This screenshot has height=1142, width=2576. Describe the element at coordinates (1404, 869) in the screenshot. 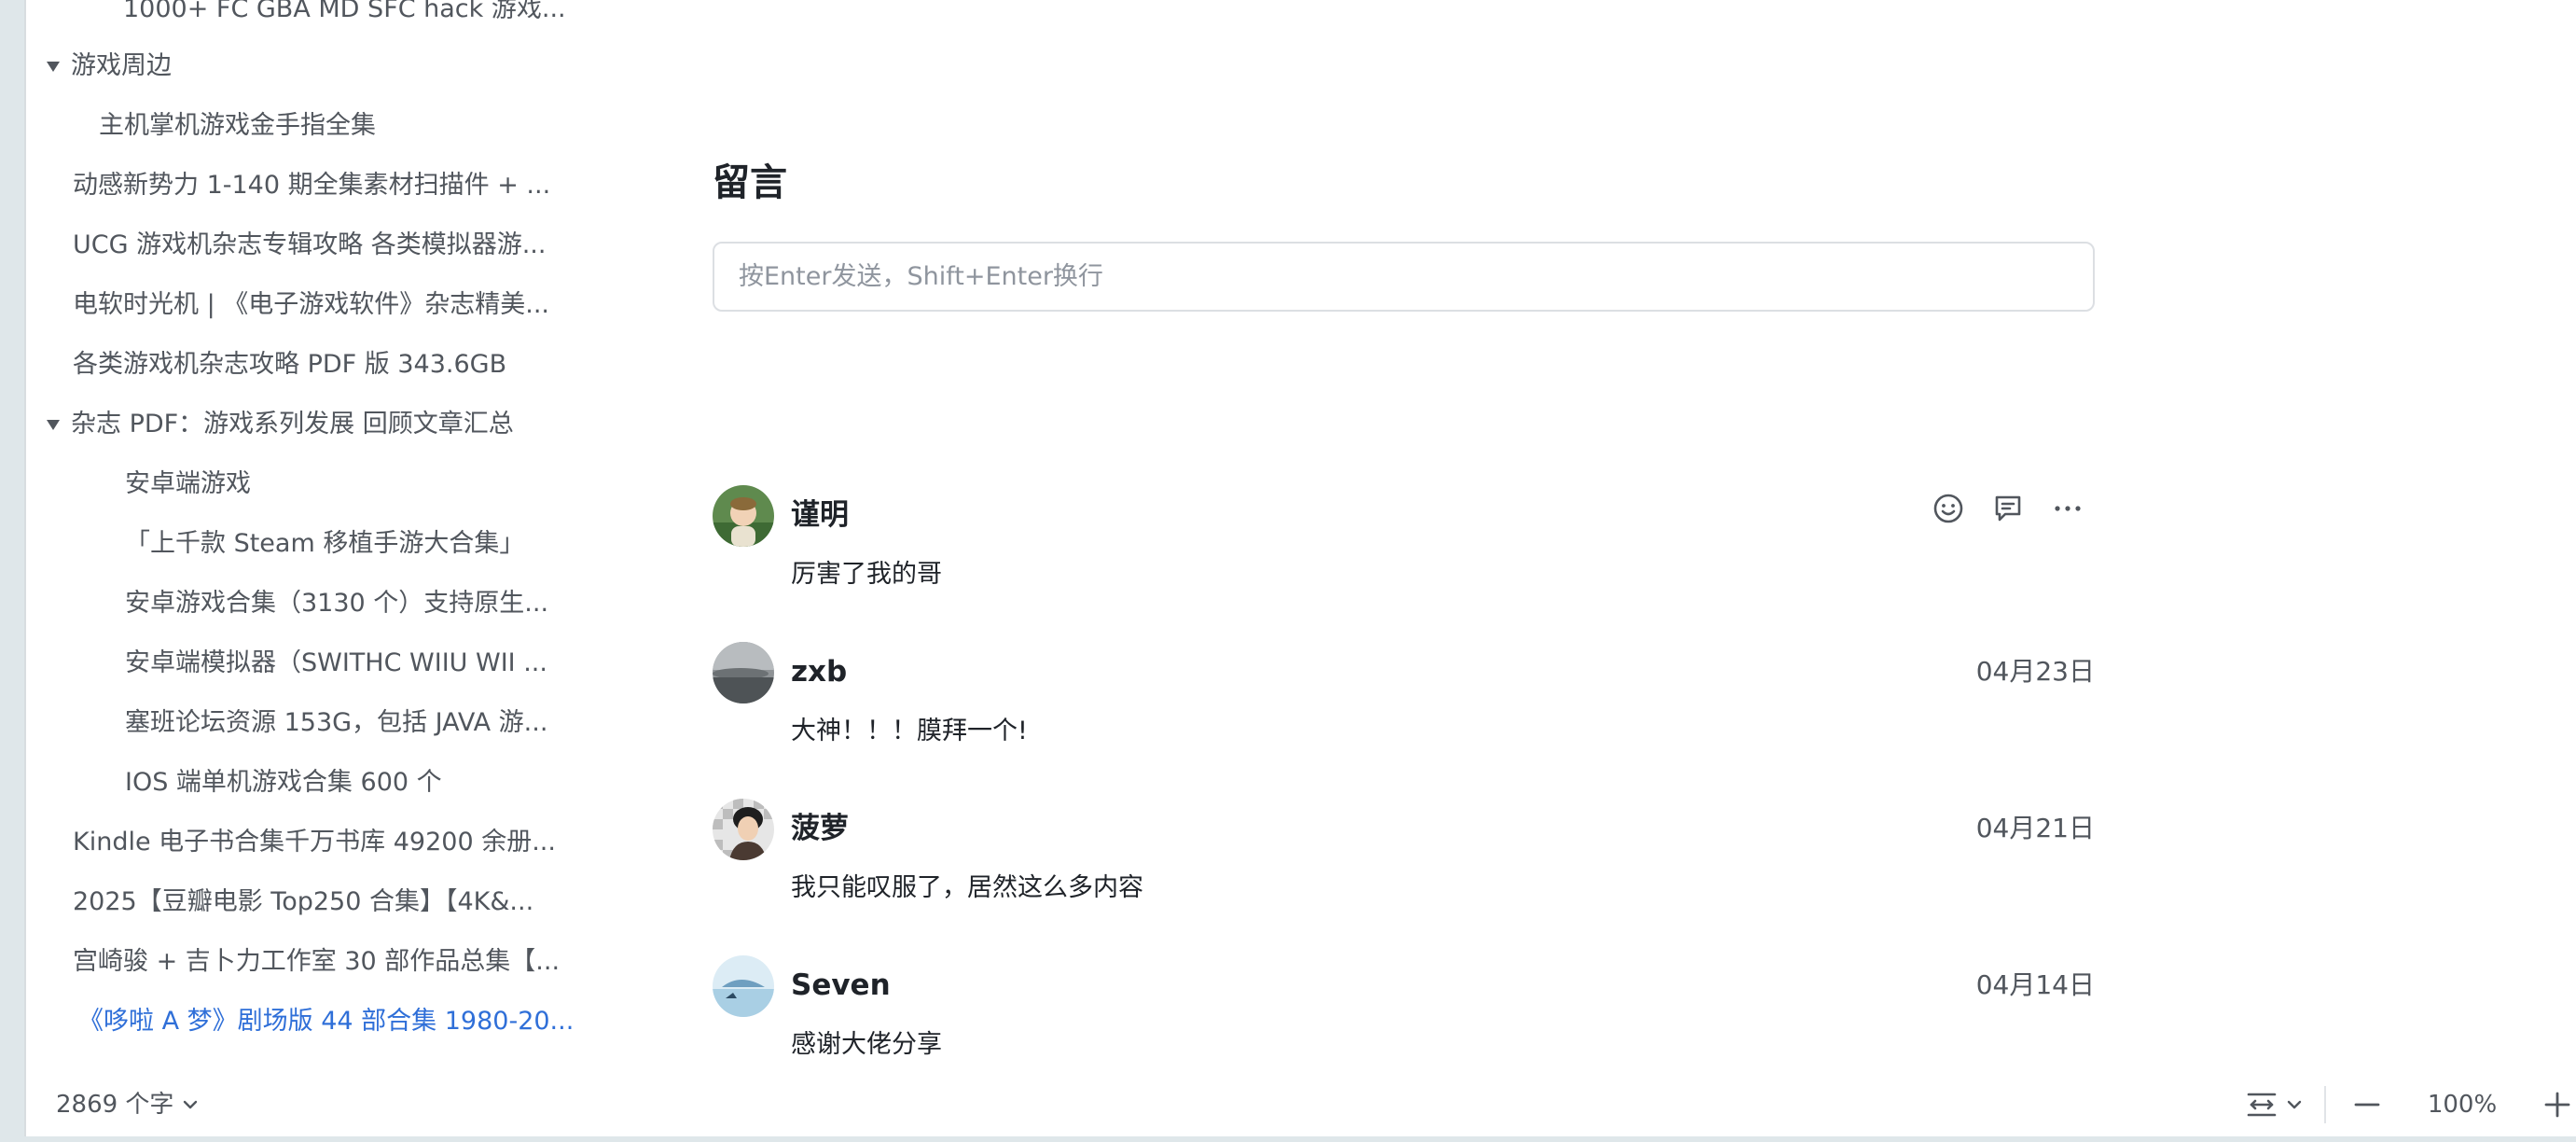

I see `comment-item: 菠萝 04月21日 我只能叹服了，居然这么多内容` at that location.